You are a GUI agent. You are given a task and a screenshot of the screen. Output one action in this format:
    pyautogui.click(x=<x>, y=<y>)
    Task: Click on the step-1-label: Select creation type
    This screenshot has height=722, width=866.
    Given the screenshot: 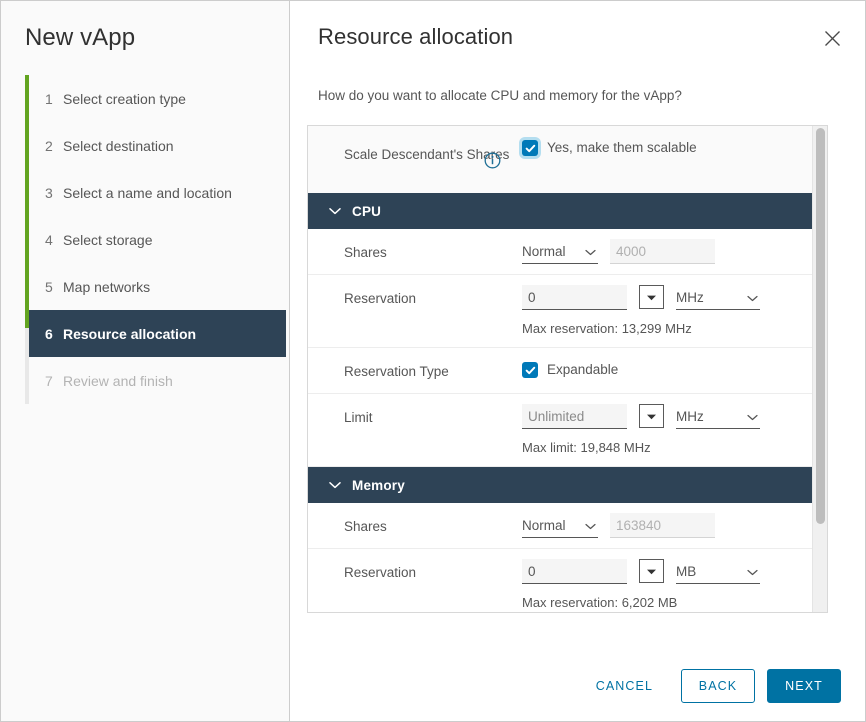 What is the action you would take?
    pyautogui.click(x=124, y=98)
    